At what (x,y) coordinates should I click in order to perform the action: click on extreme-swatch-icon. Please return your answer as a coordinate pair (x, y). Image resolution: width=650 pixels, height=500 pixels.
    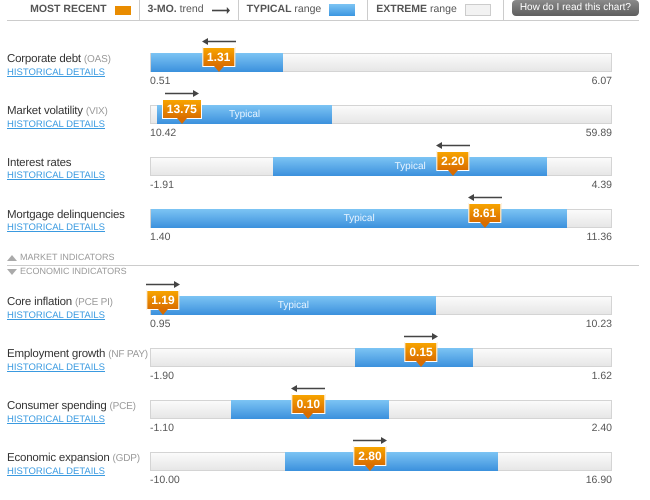
    Looking at the image, I should click on (477, 10).